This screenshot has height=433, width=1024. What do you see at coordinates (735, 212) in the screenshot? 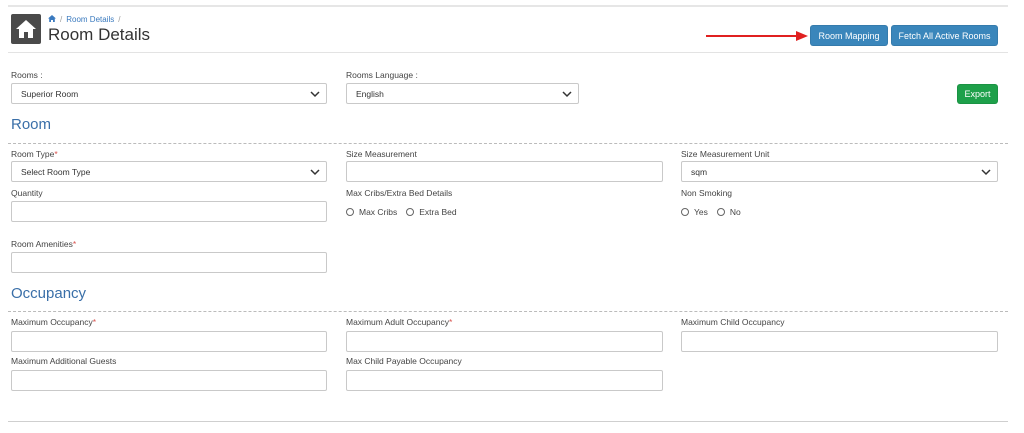
I see `non-smoking-no-option: No` at bounding box center [735, 212].